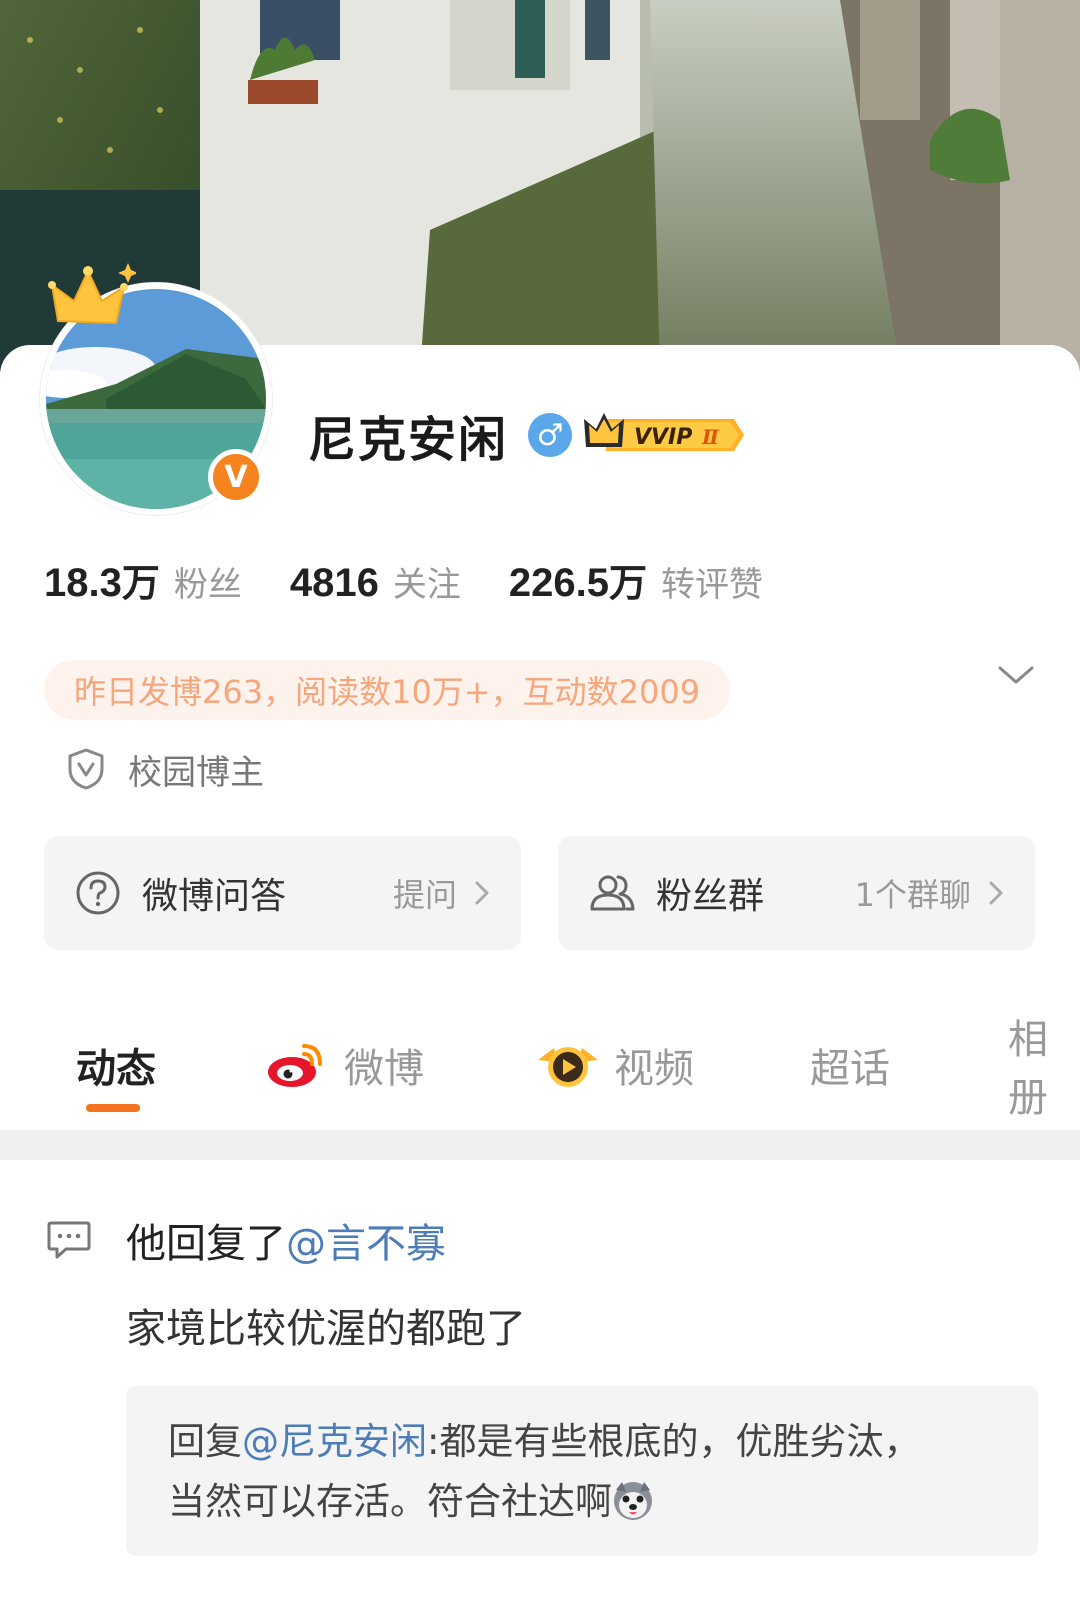 The width and height of the screenshot is (1080, 1603). Describe the element at coordinates (334, 1441) in the screenshot. I see `mention-link: @尼克安闲` at that location.